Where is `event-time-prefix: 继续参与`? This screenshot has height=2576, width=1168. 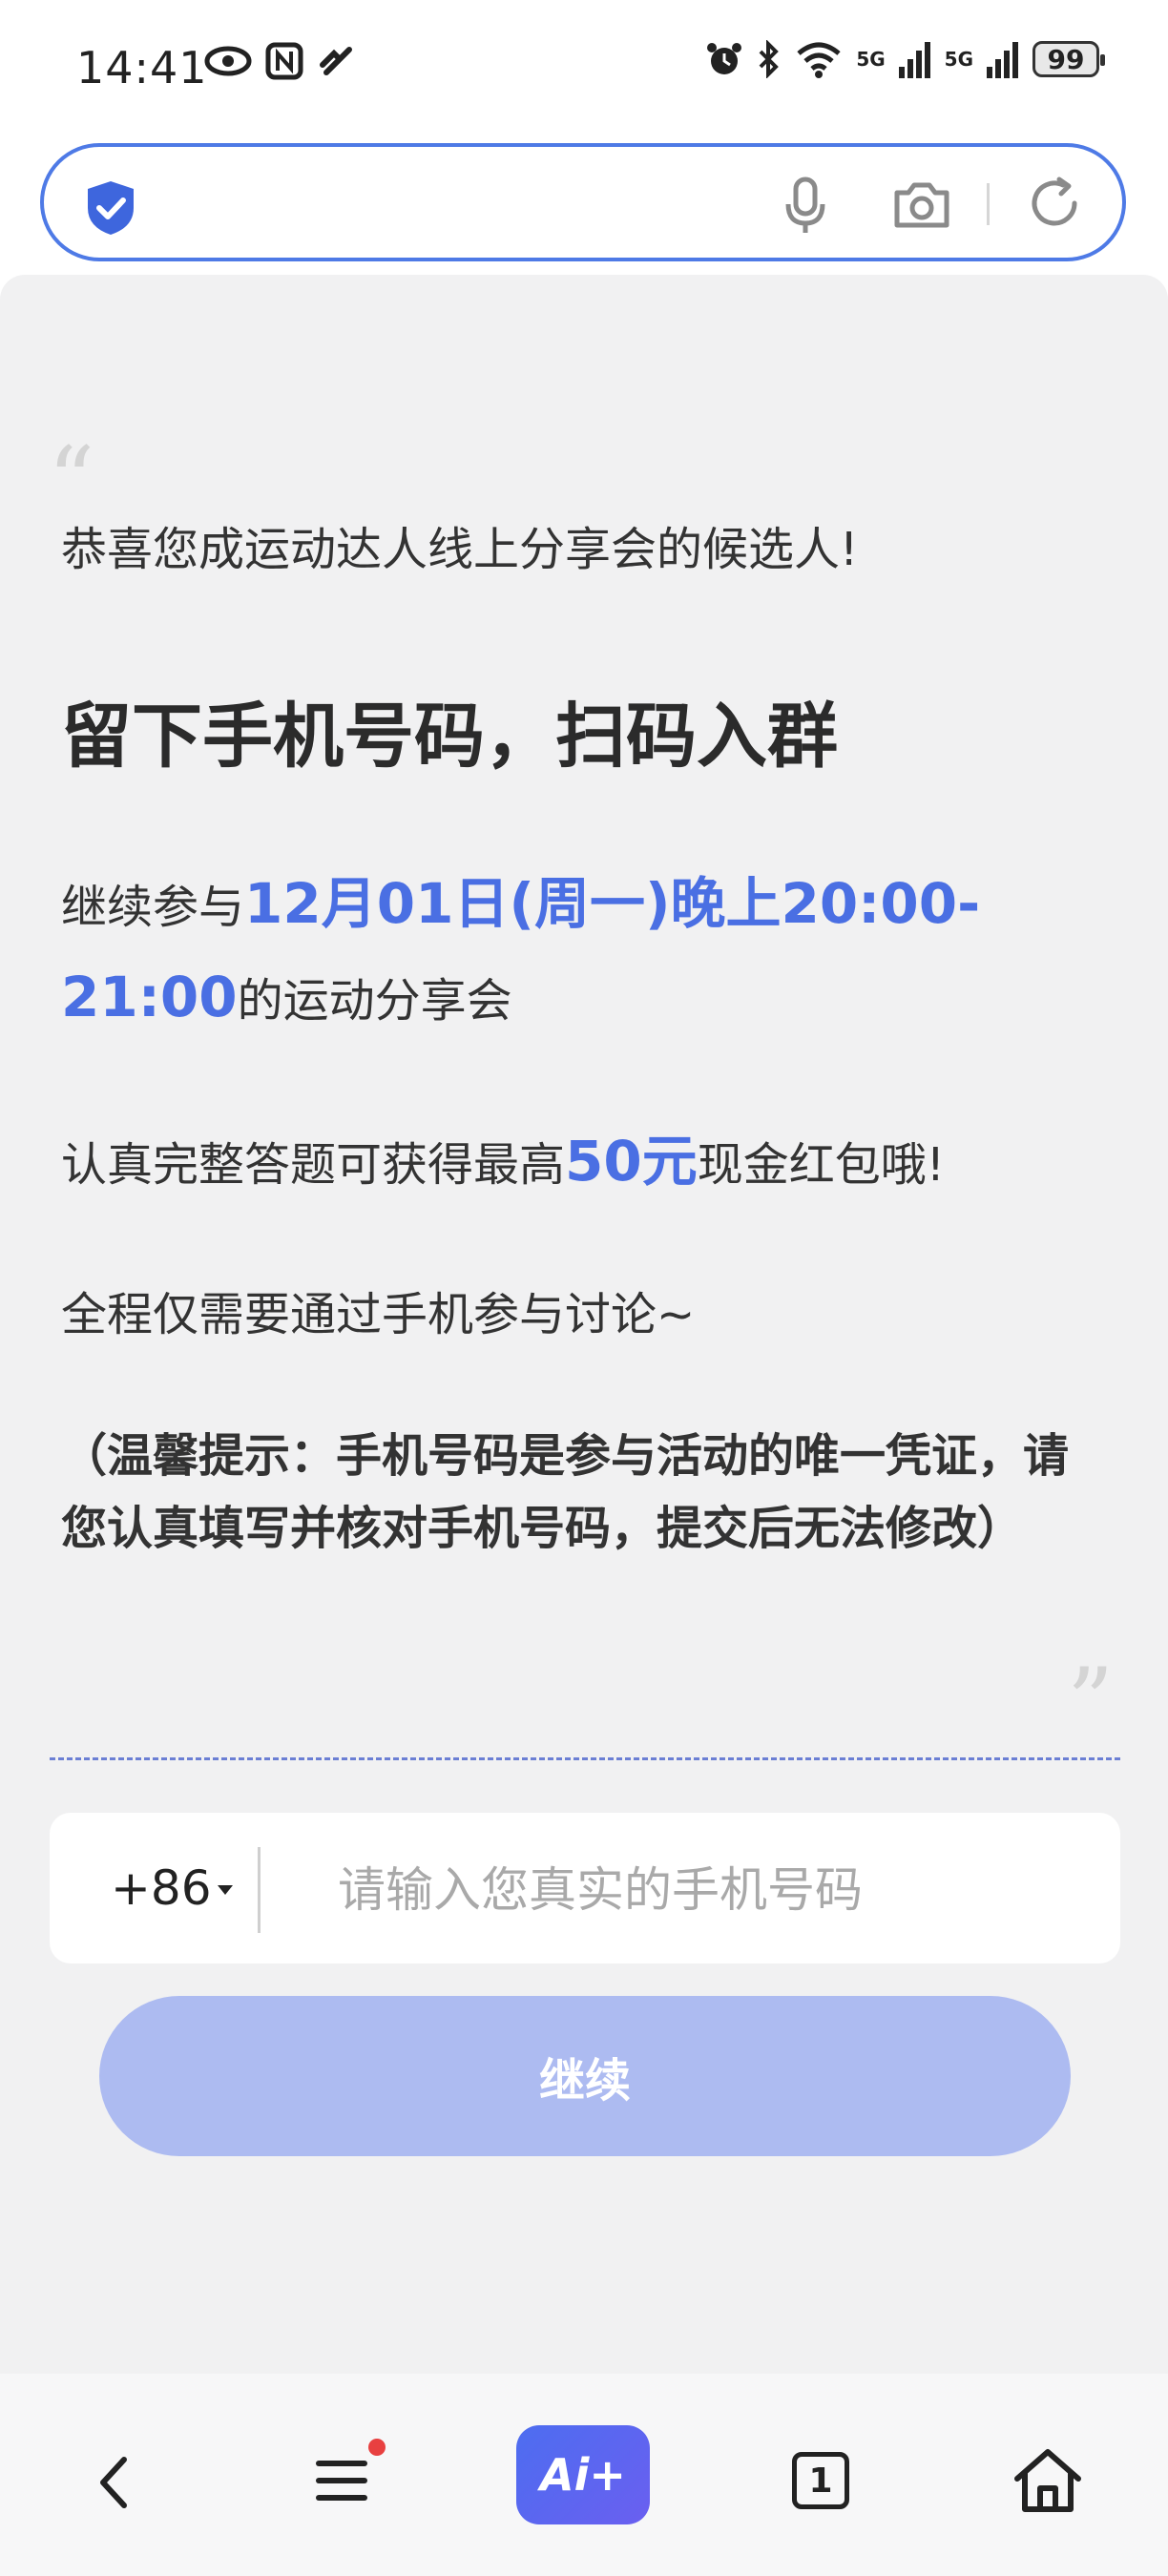
event-time-prefix: 继续参与 is located at coordinates (153, 907).